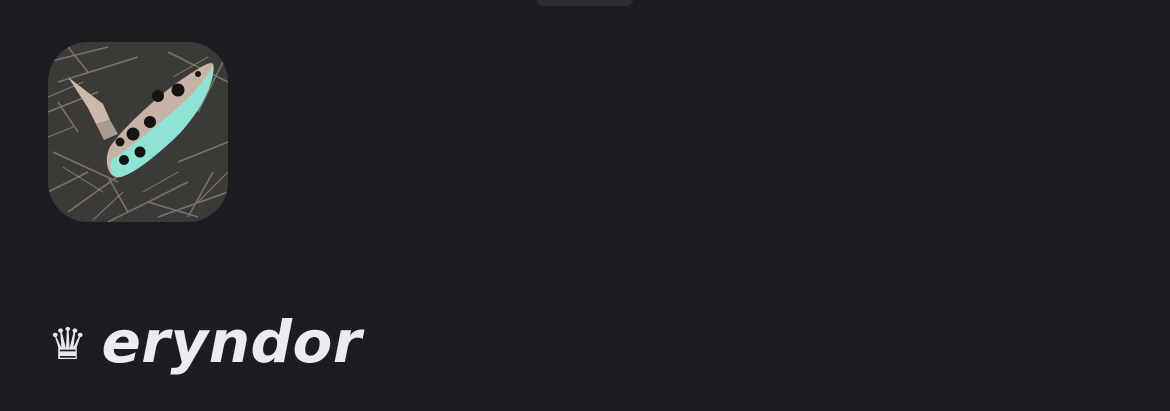  I want to click on ocarina-photo-avatar, so click(138, 132).